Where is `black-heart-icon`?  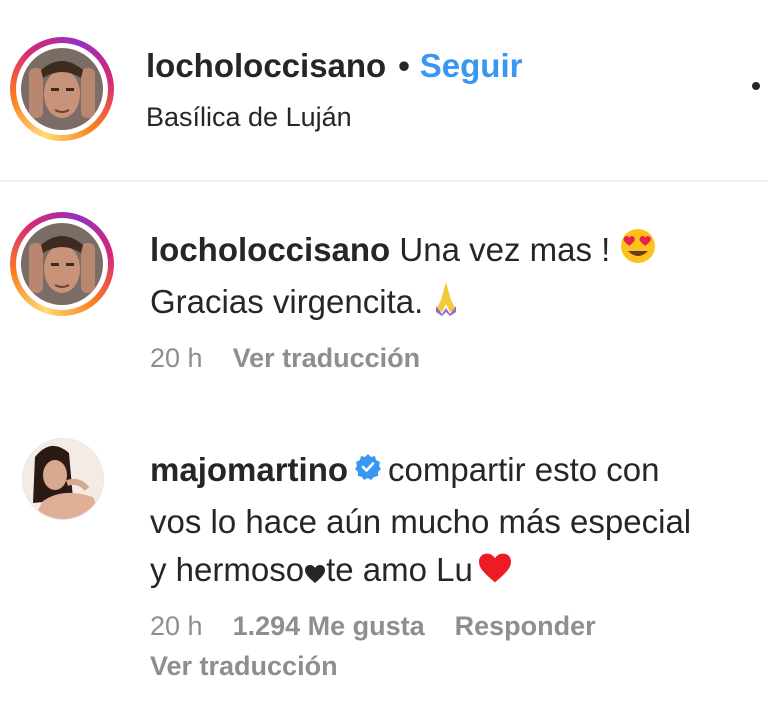 black-heart-icon is located at coordinates (315, 573).